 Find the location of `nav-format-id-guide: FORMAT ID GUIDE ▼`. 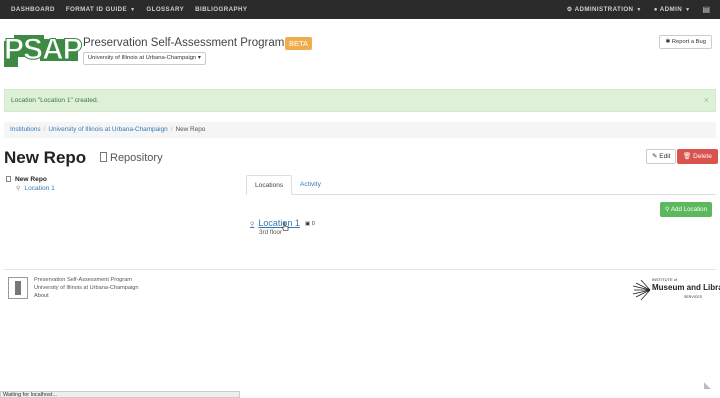

nav-format-id-guide: FORMAT ID GUIDE ▼ is located at coordinates (101, 9).